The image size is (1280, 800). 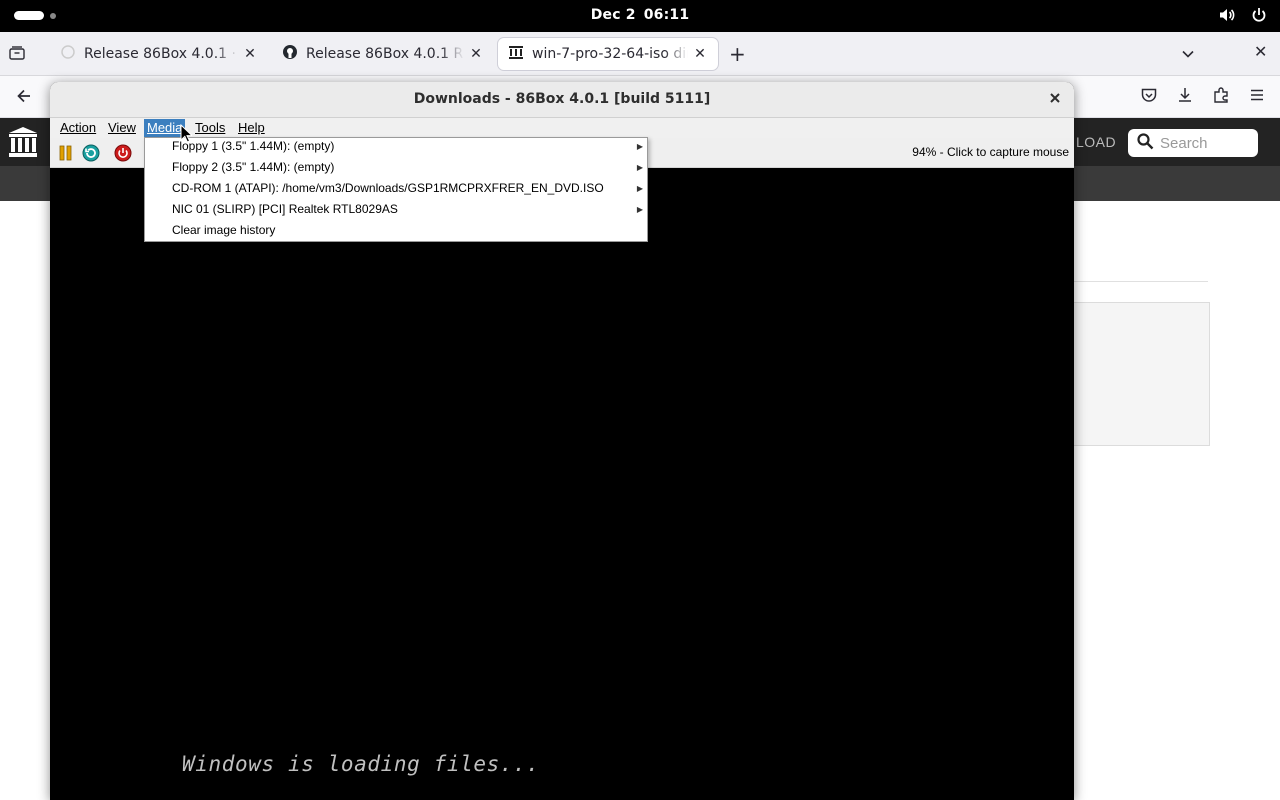 I want to click on power-off-icon, so click(x=123, y=153).